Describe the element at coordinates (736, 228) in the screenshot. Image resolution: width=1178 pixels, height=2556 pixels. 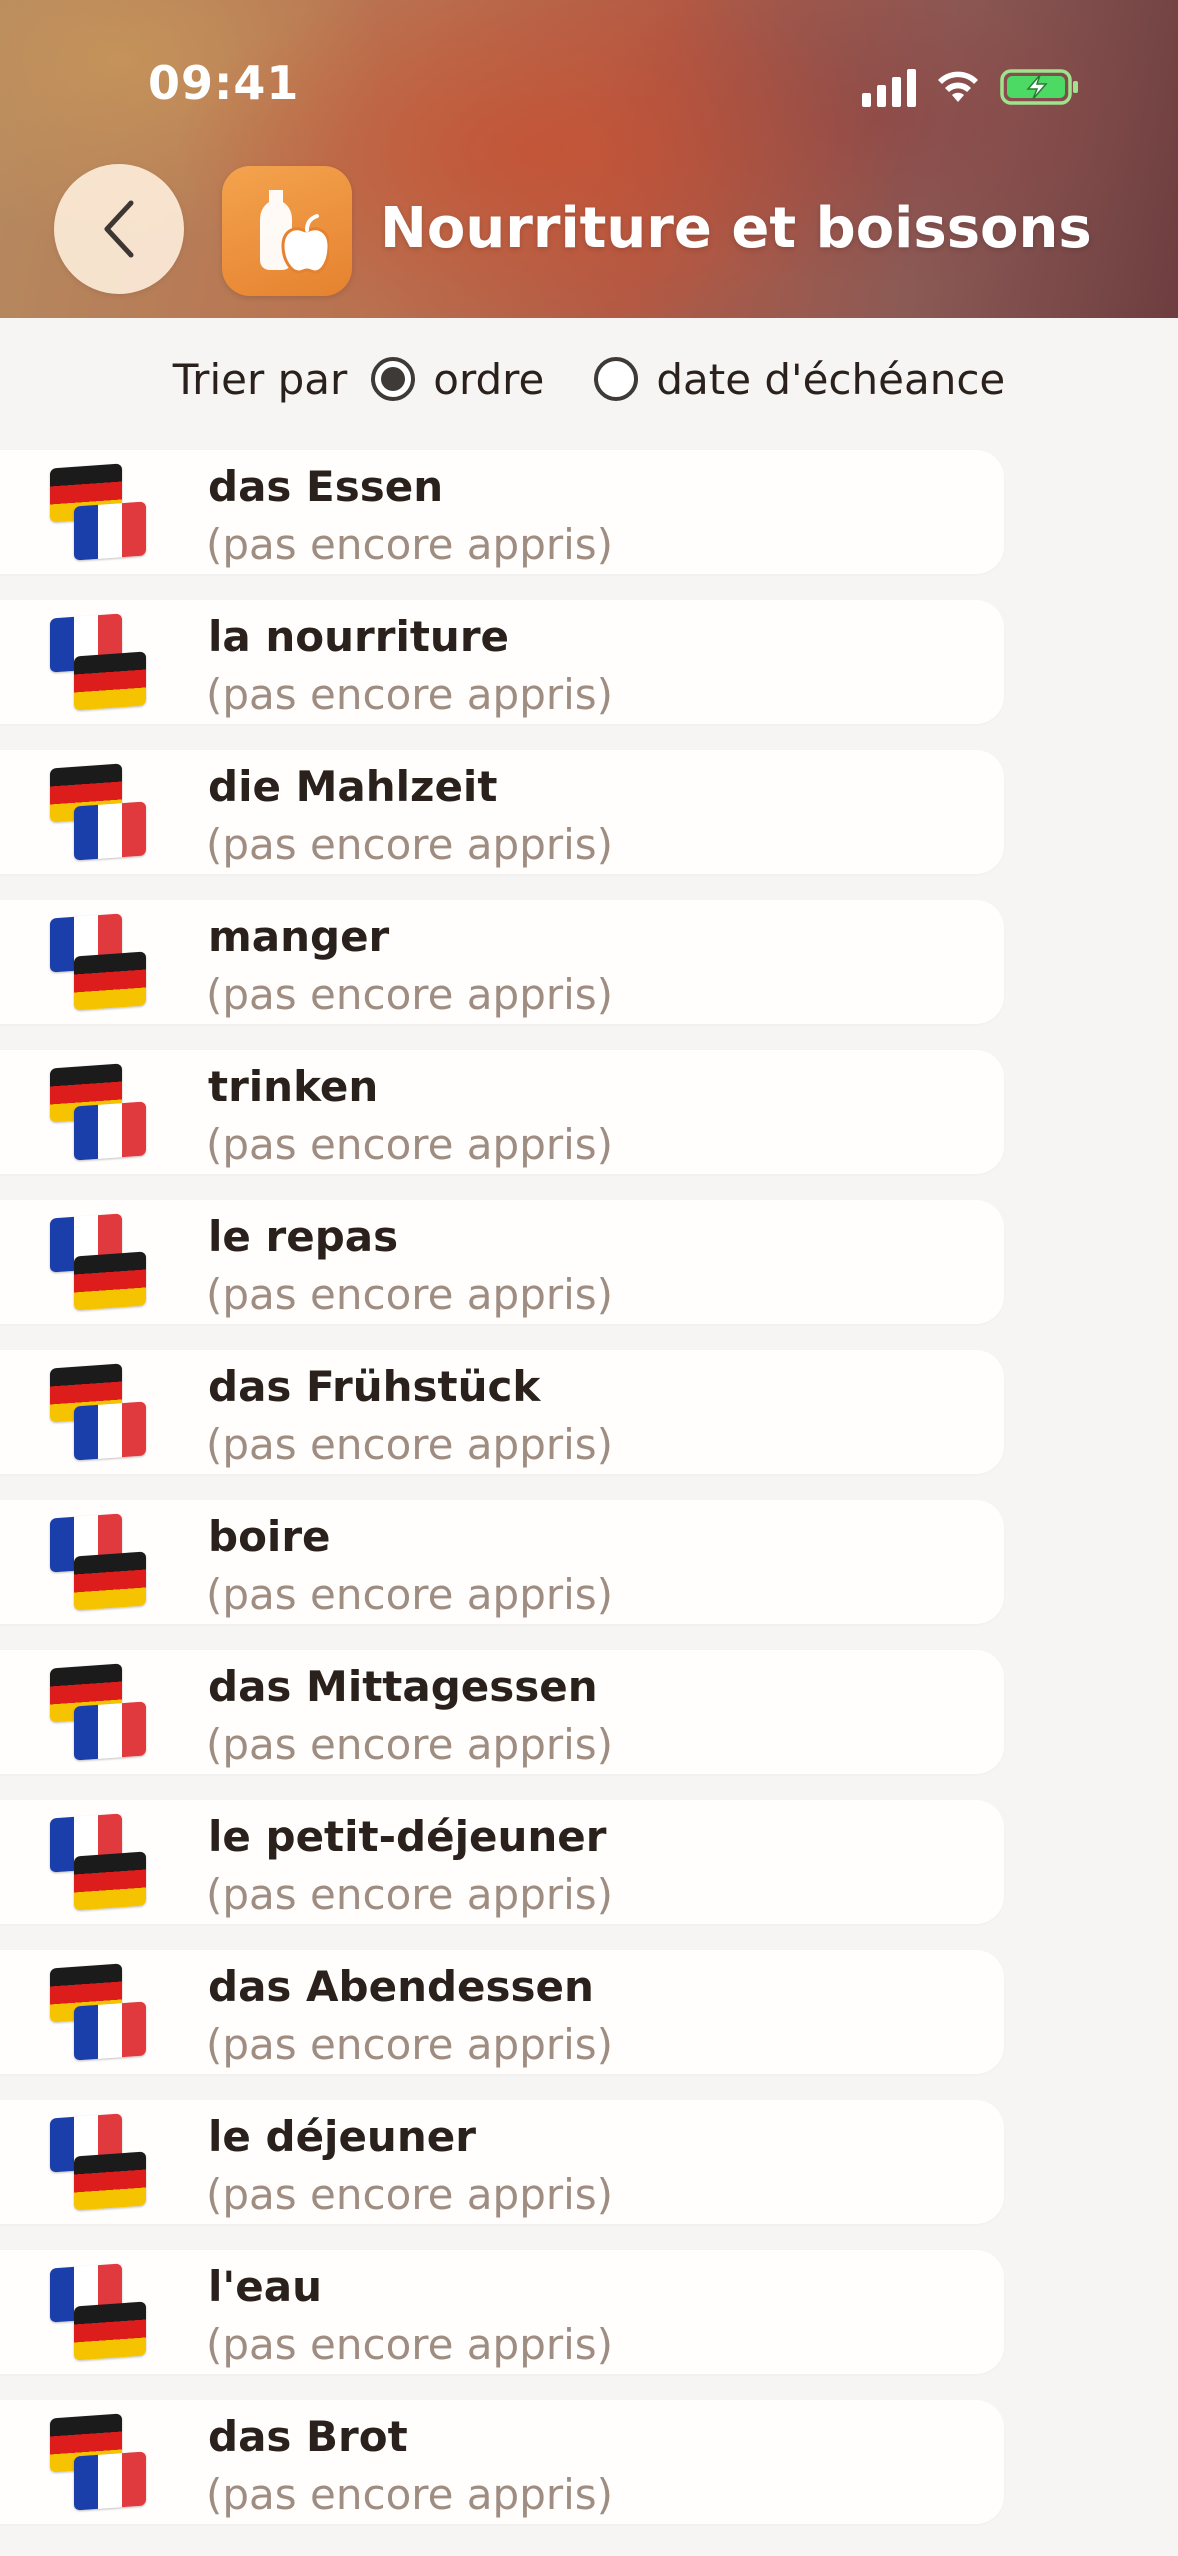
I see `page-title: Nourriture et boissons` at that location.